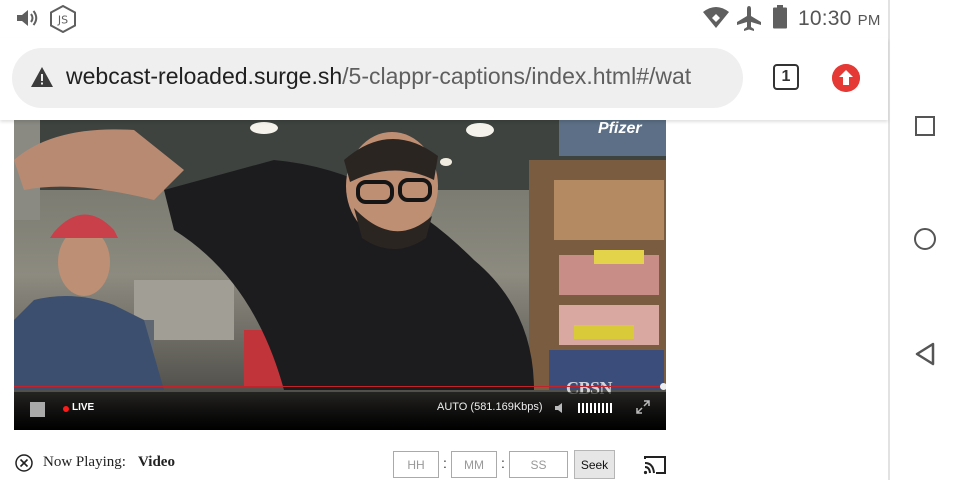 This screenshot has width=960, height=480. What do you see at coordinates (156, 462) in the screenshot?
I see `now-playing-value: Video` at bounding box center [156, 462].